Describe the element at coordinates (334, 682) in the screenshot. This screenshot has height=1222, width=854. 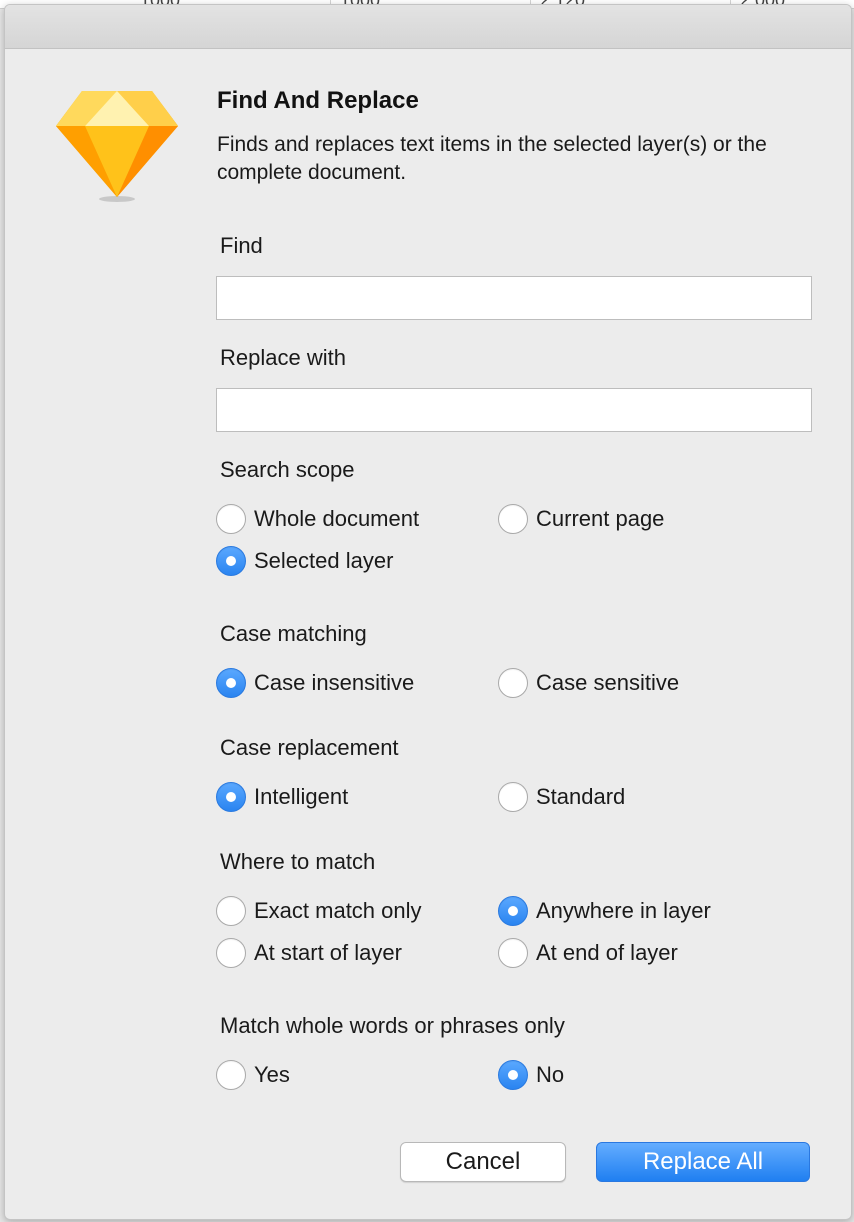
I see `radio-label: Case insensitive` at that location.